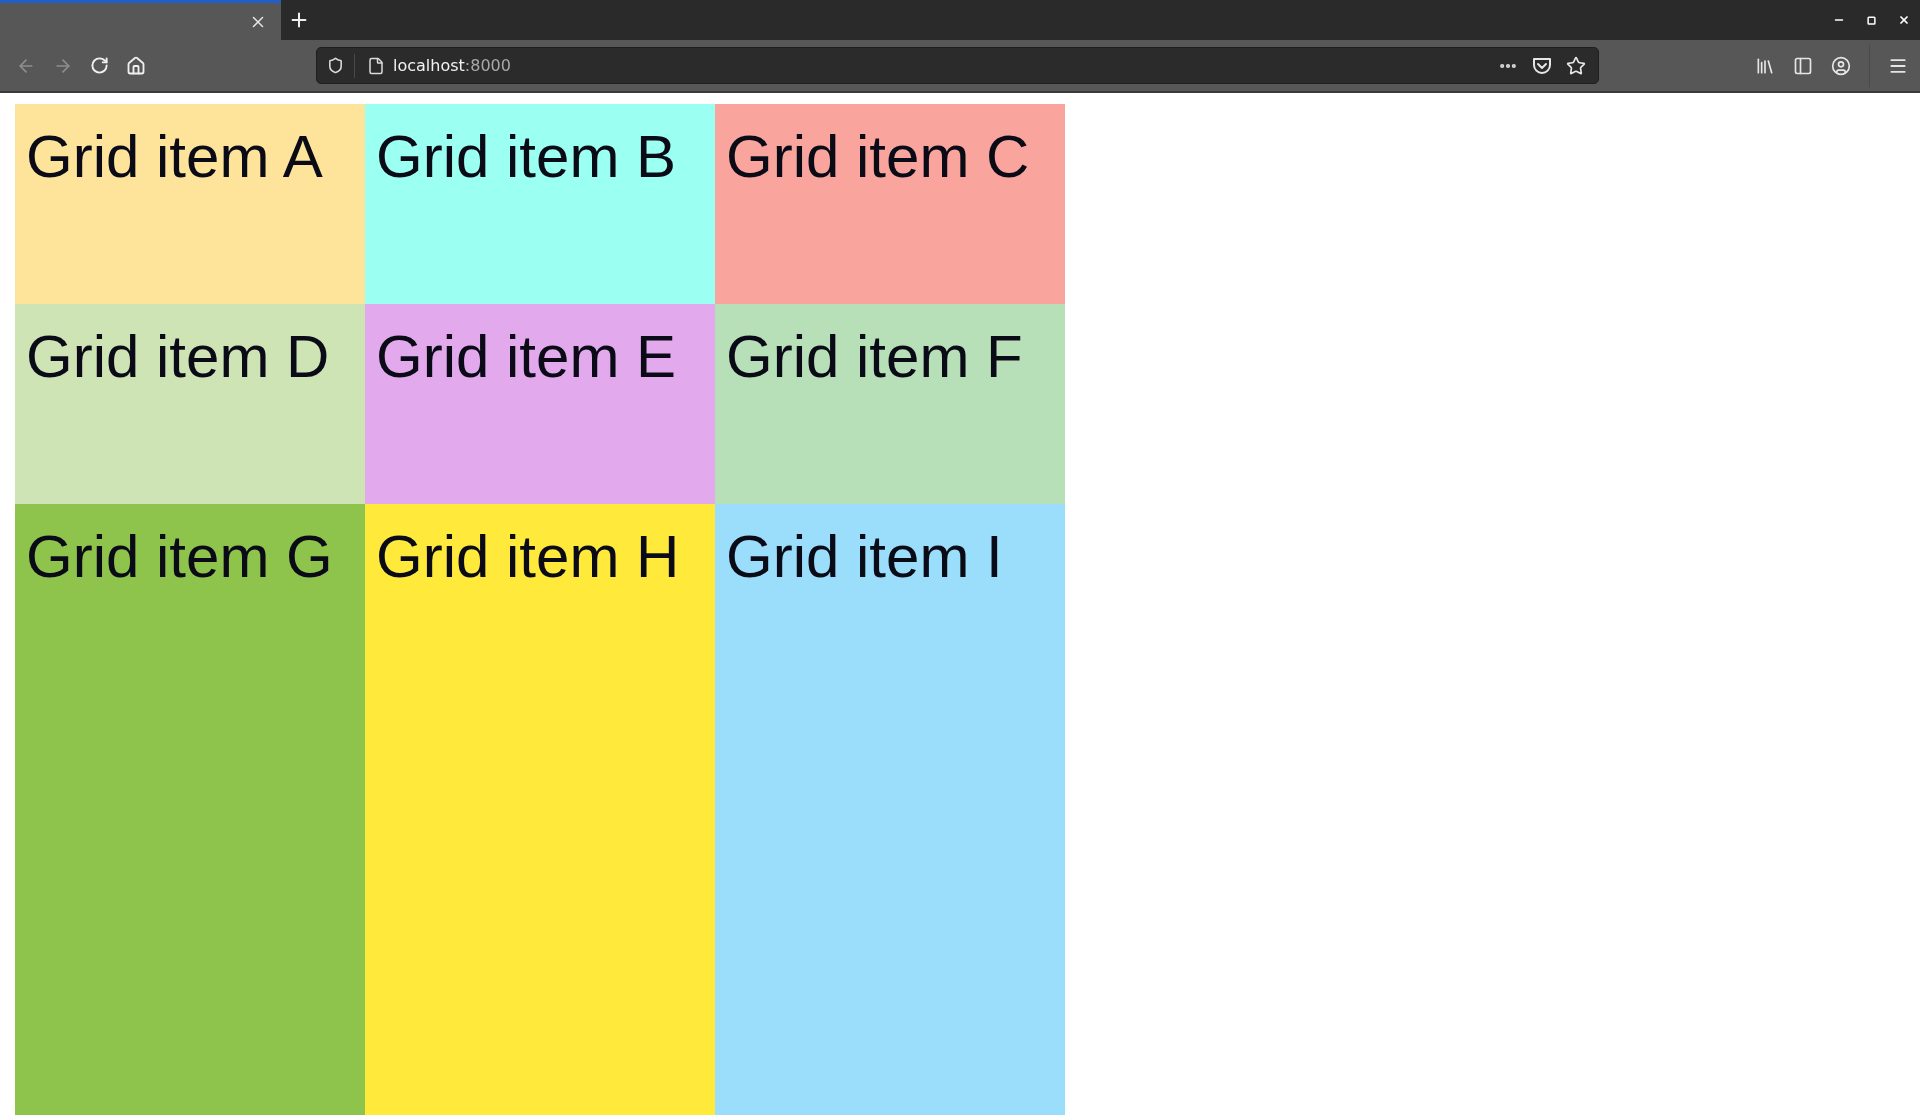  What do you see at coordinates (1904, 20) in the screenshot?
I see `close-icon` at bounding box center [1904, 20].